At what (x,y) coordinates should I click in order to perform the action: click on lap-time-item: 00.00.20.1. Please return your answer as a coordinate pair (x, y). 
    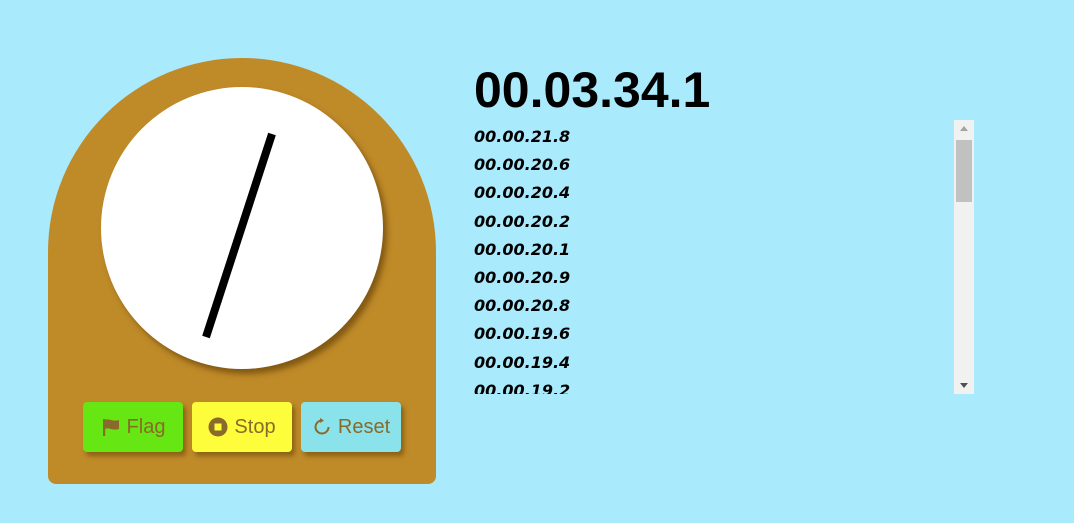
    Looking at the image, I should click on (522, 249).